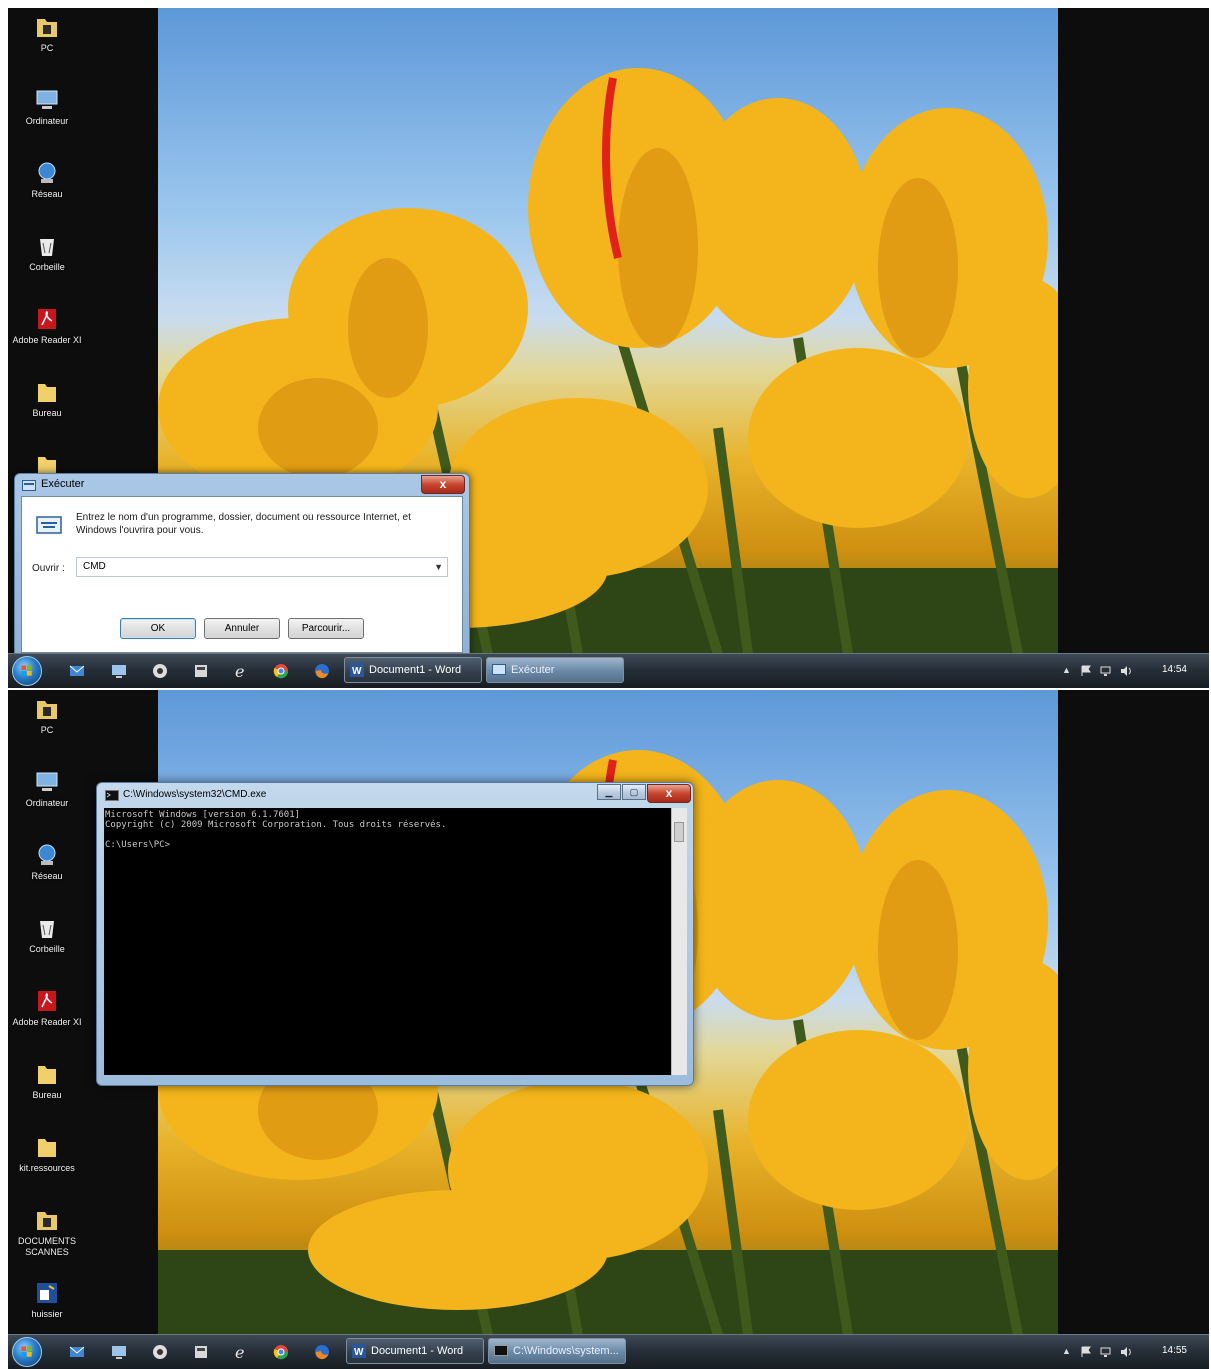 This screenshot has width=1211, height=1369. Describe the element at coordinates (47, 929) in the screenshot. I see `recycle-bin-icon` at that location.